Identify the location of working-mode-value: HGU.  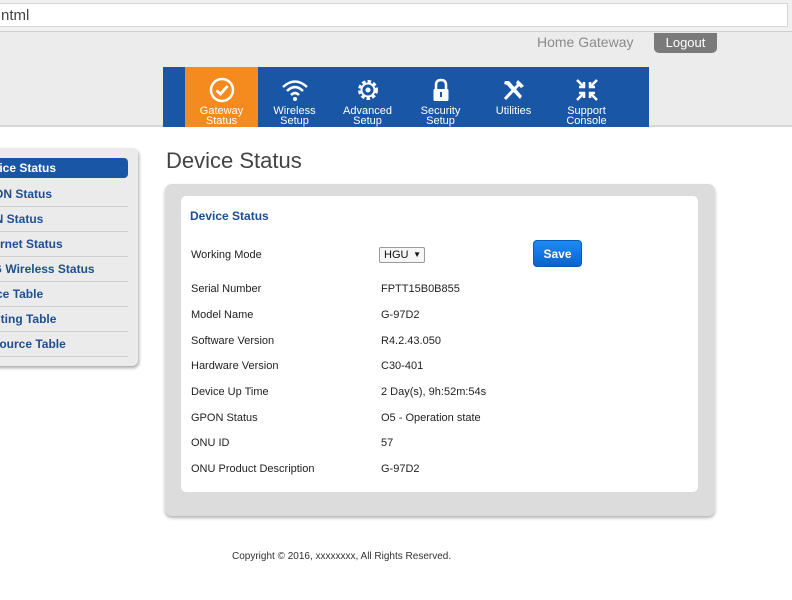
(396, 255).